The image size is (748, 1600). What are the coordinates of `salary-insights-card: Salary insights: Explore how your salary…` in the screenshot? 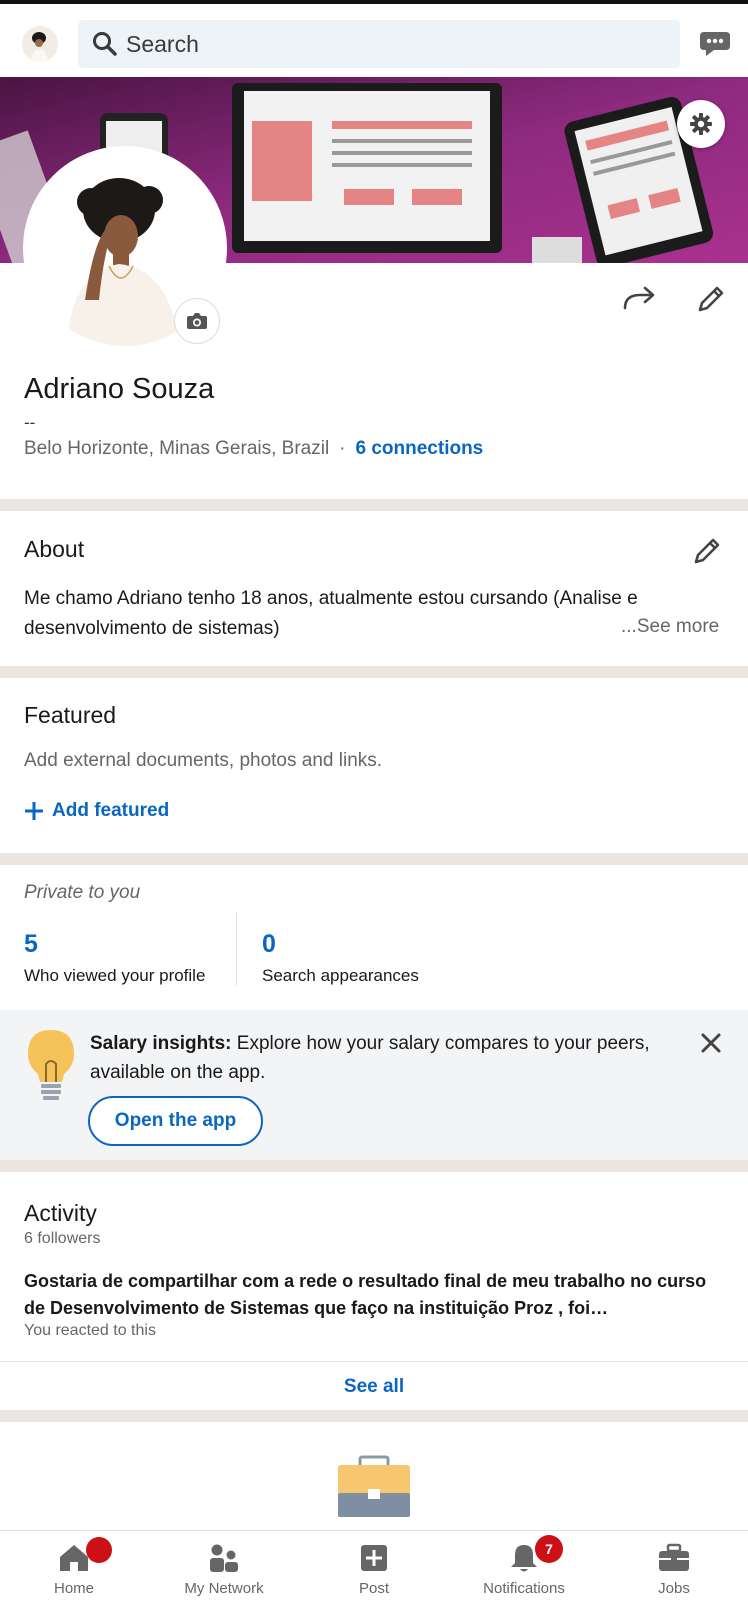 It's located at (374, 1085).